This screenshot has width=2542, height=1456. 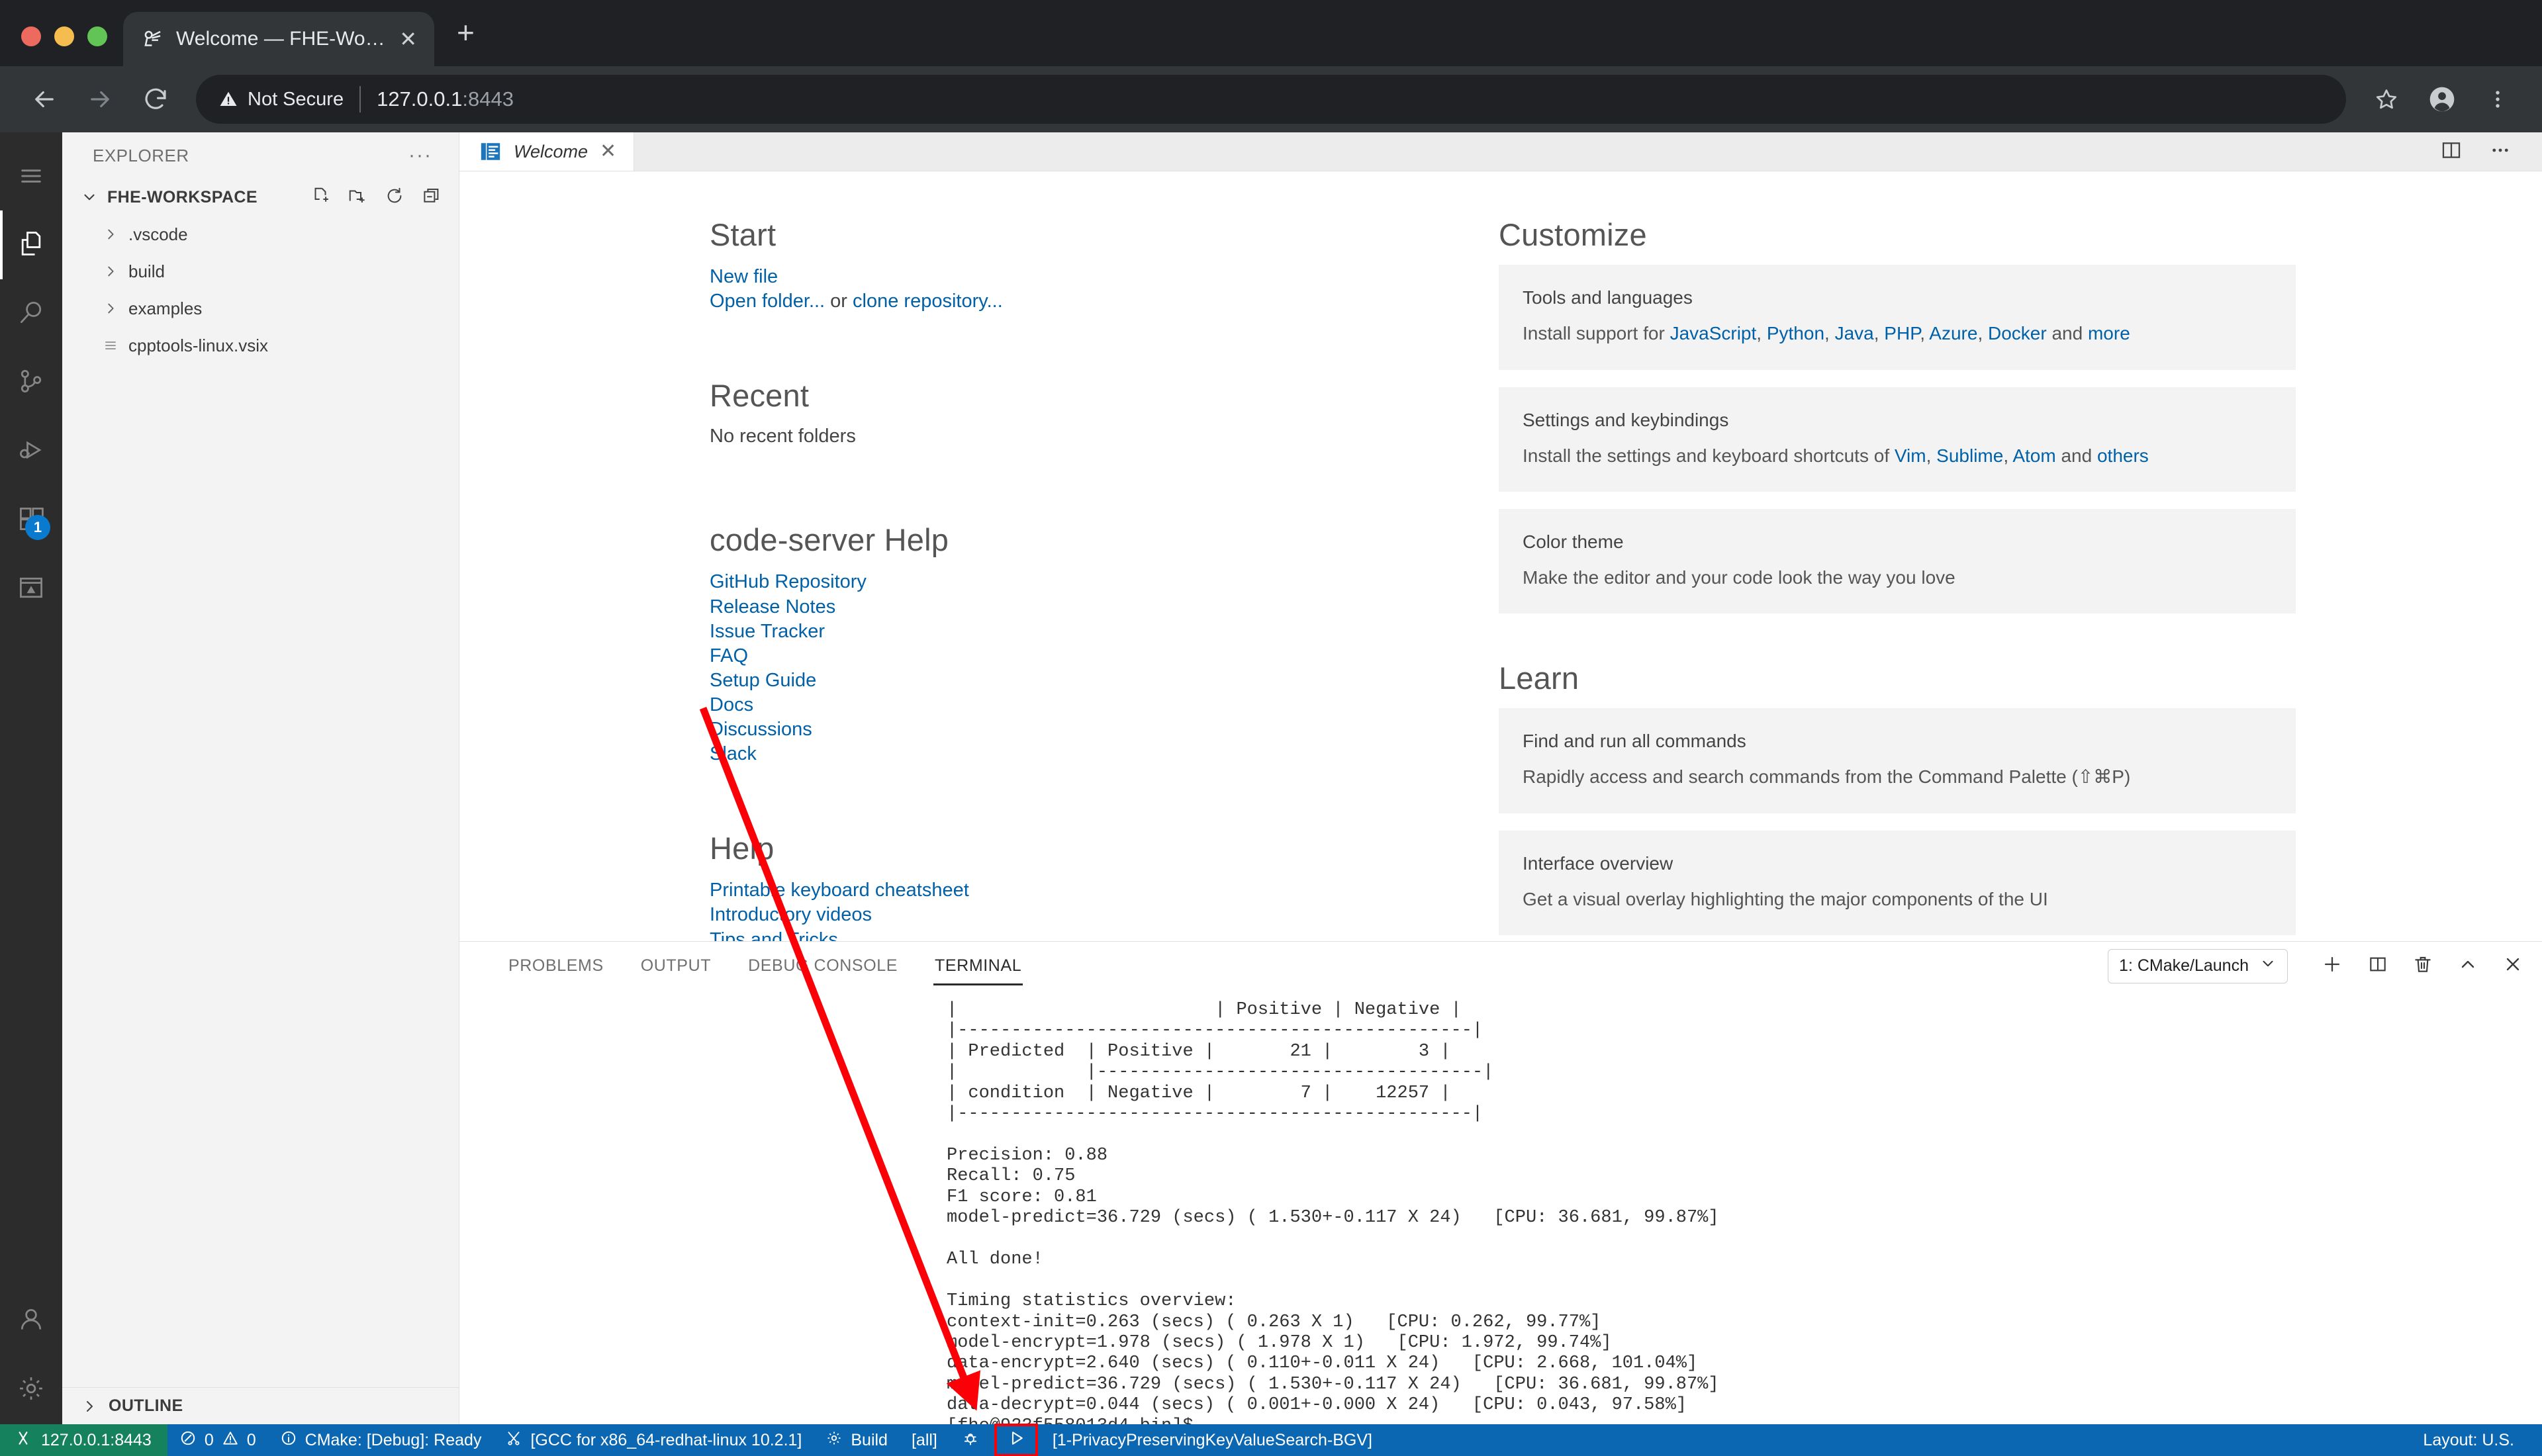 What do you see at coordinates (2387, 100) in the screenshot?
I see `bookmark-star-icon` at bounding box center [2387, 100].